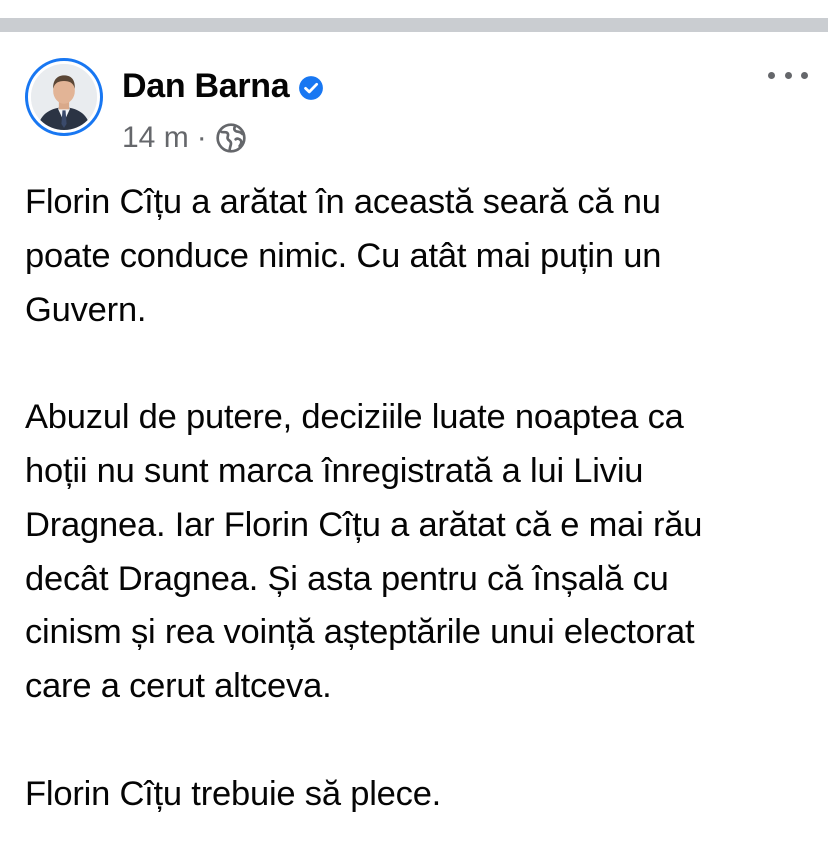 This screenshot has height=852, width=828. Describe the element at coordinates (311, 88) in the screenshot. I see `verified-badge-icon` at that location.